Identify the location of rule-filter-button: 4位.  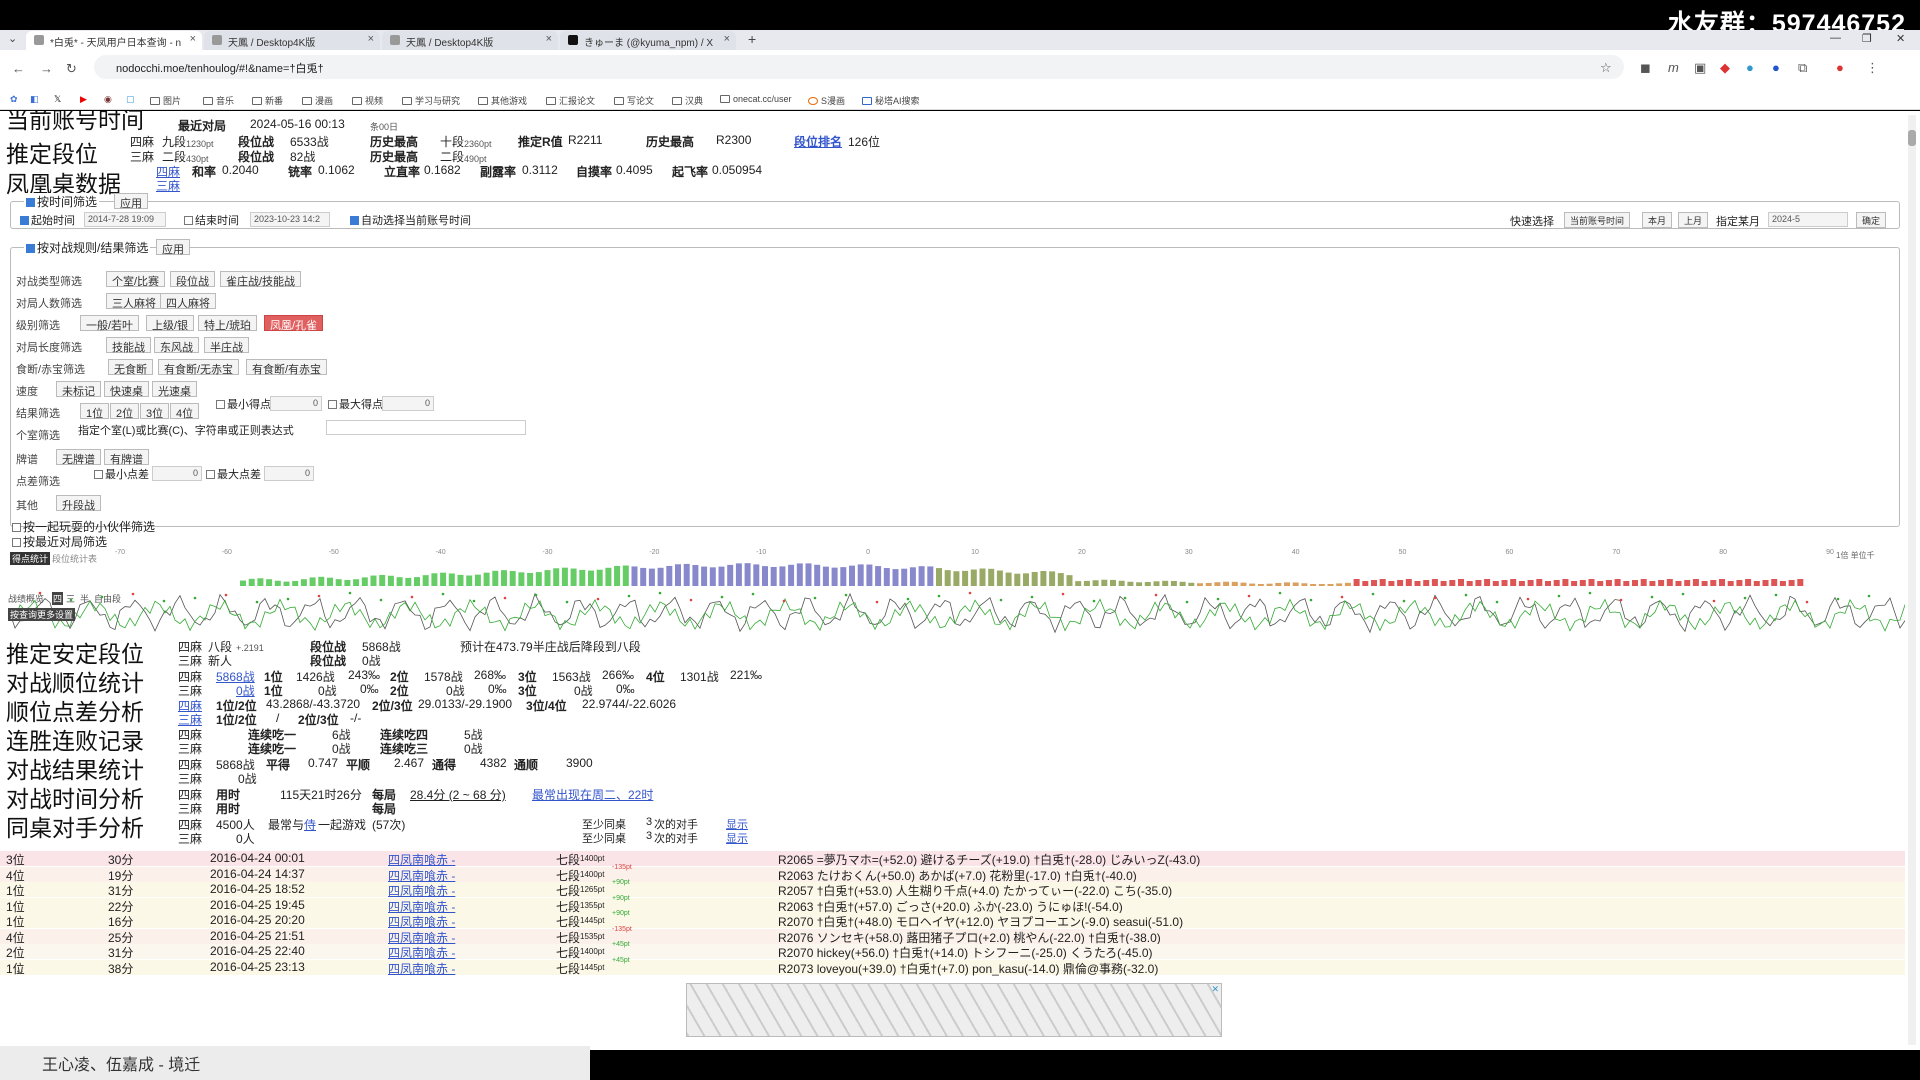
(185, 411).